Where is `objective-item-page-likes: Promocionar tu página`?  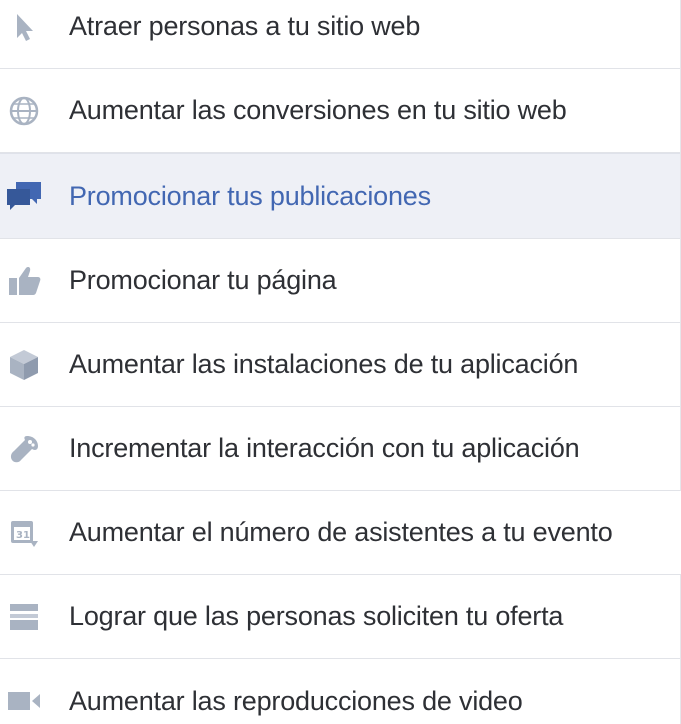
objective-item-page-likes: Promocionar tu página is located at coordinates (340, 281).